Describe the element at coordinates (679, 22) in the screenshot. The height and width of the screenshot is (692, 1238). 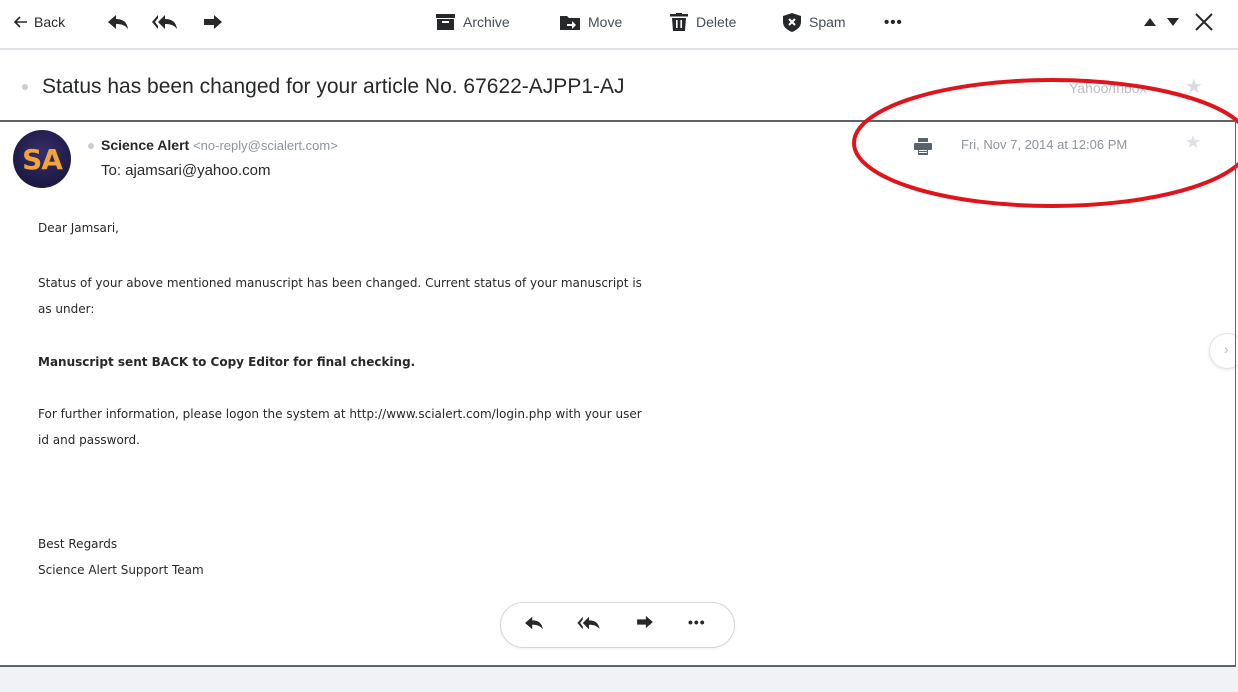
I see `trash-icon` at that location.